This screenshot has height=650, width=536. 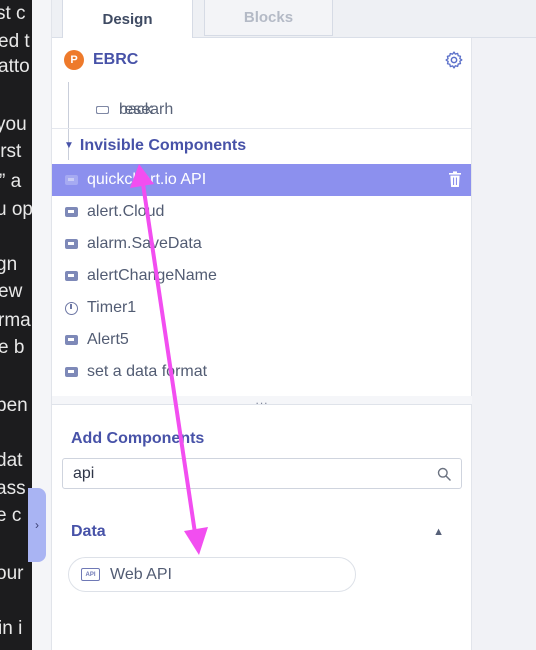 I want to click on editor-tabbar: Design Blocks, so click(x=294, y=19).